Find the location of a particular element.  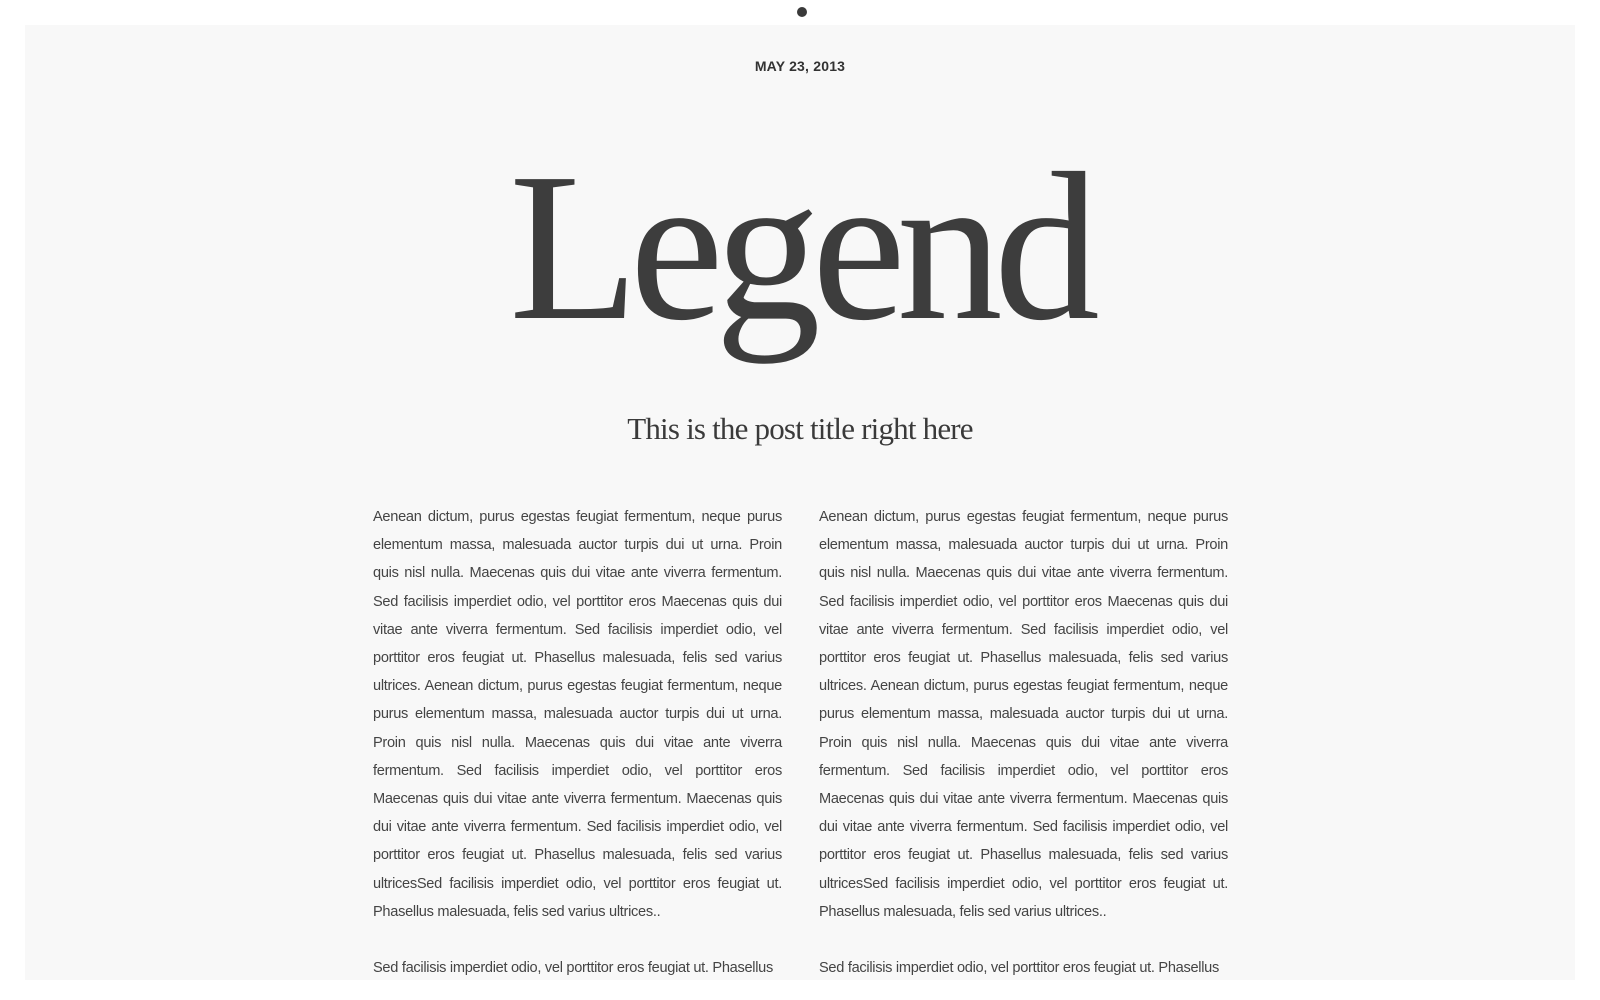

page-indicator-dot is located at coordinates (802, 12).